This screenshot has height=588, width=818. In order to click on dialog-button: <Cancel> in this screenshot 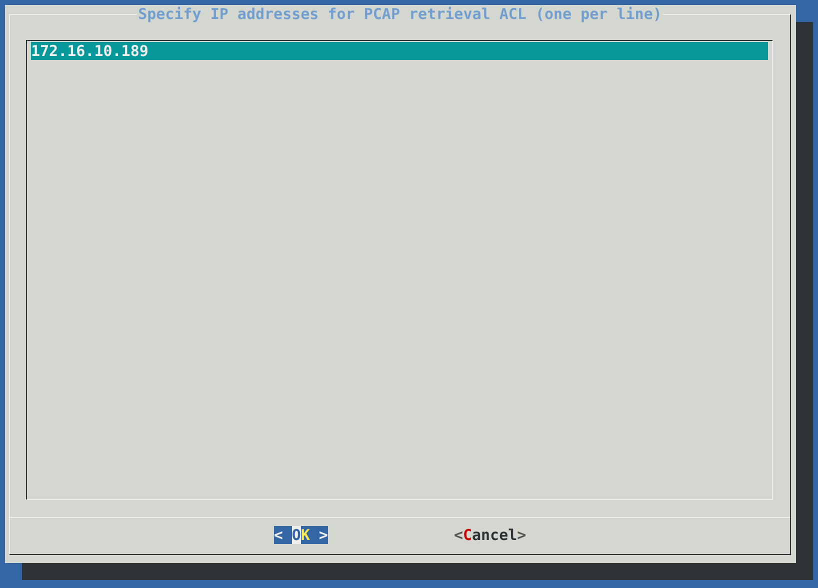, I will do `click(490, 535)`.